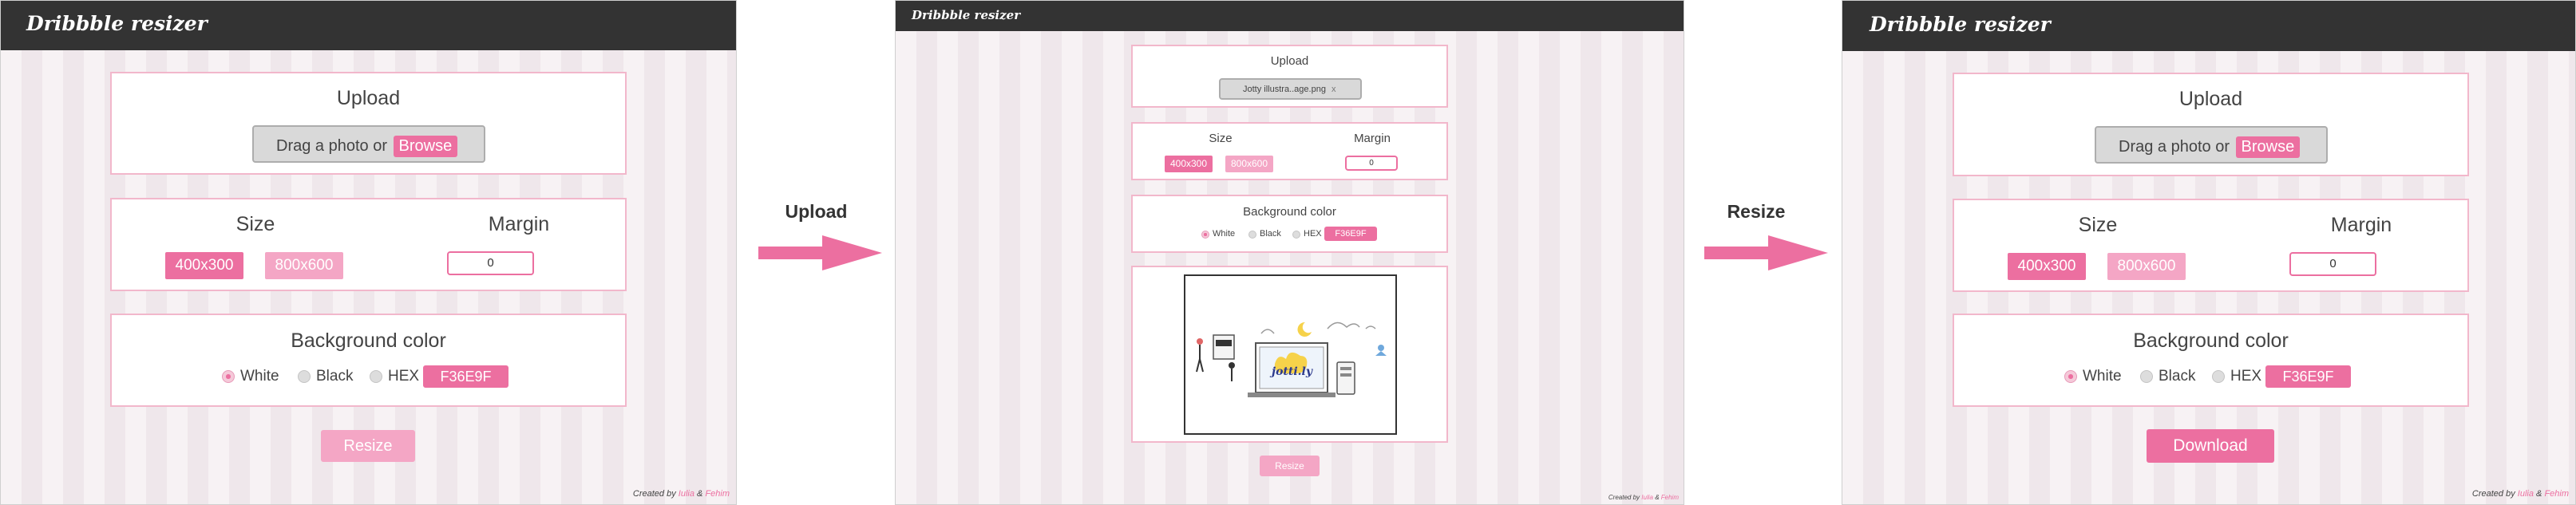 Image resolution: width=2576 pixels, height=505 pixels. I want to click on remove-file-icon: x, so click(1334, 89).